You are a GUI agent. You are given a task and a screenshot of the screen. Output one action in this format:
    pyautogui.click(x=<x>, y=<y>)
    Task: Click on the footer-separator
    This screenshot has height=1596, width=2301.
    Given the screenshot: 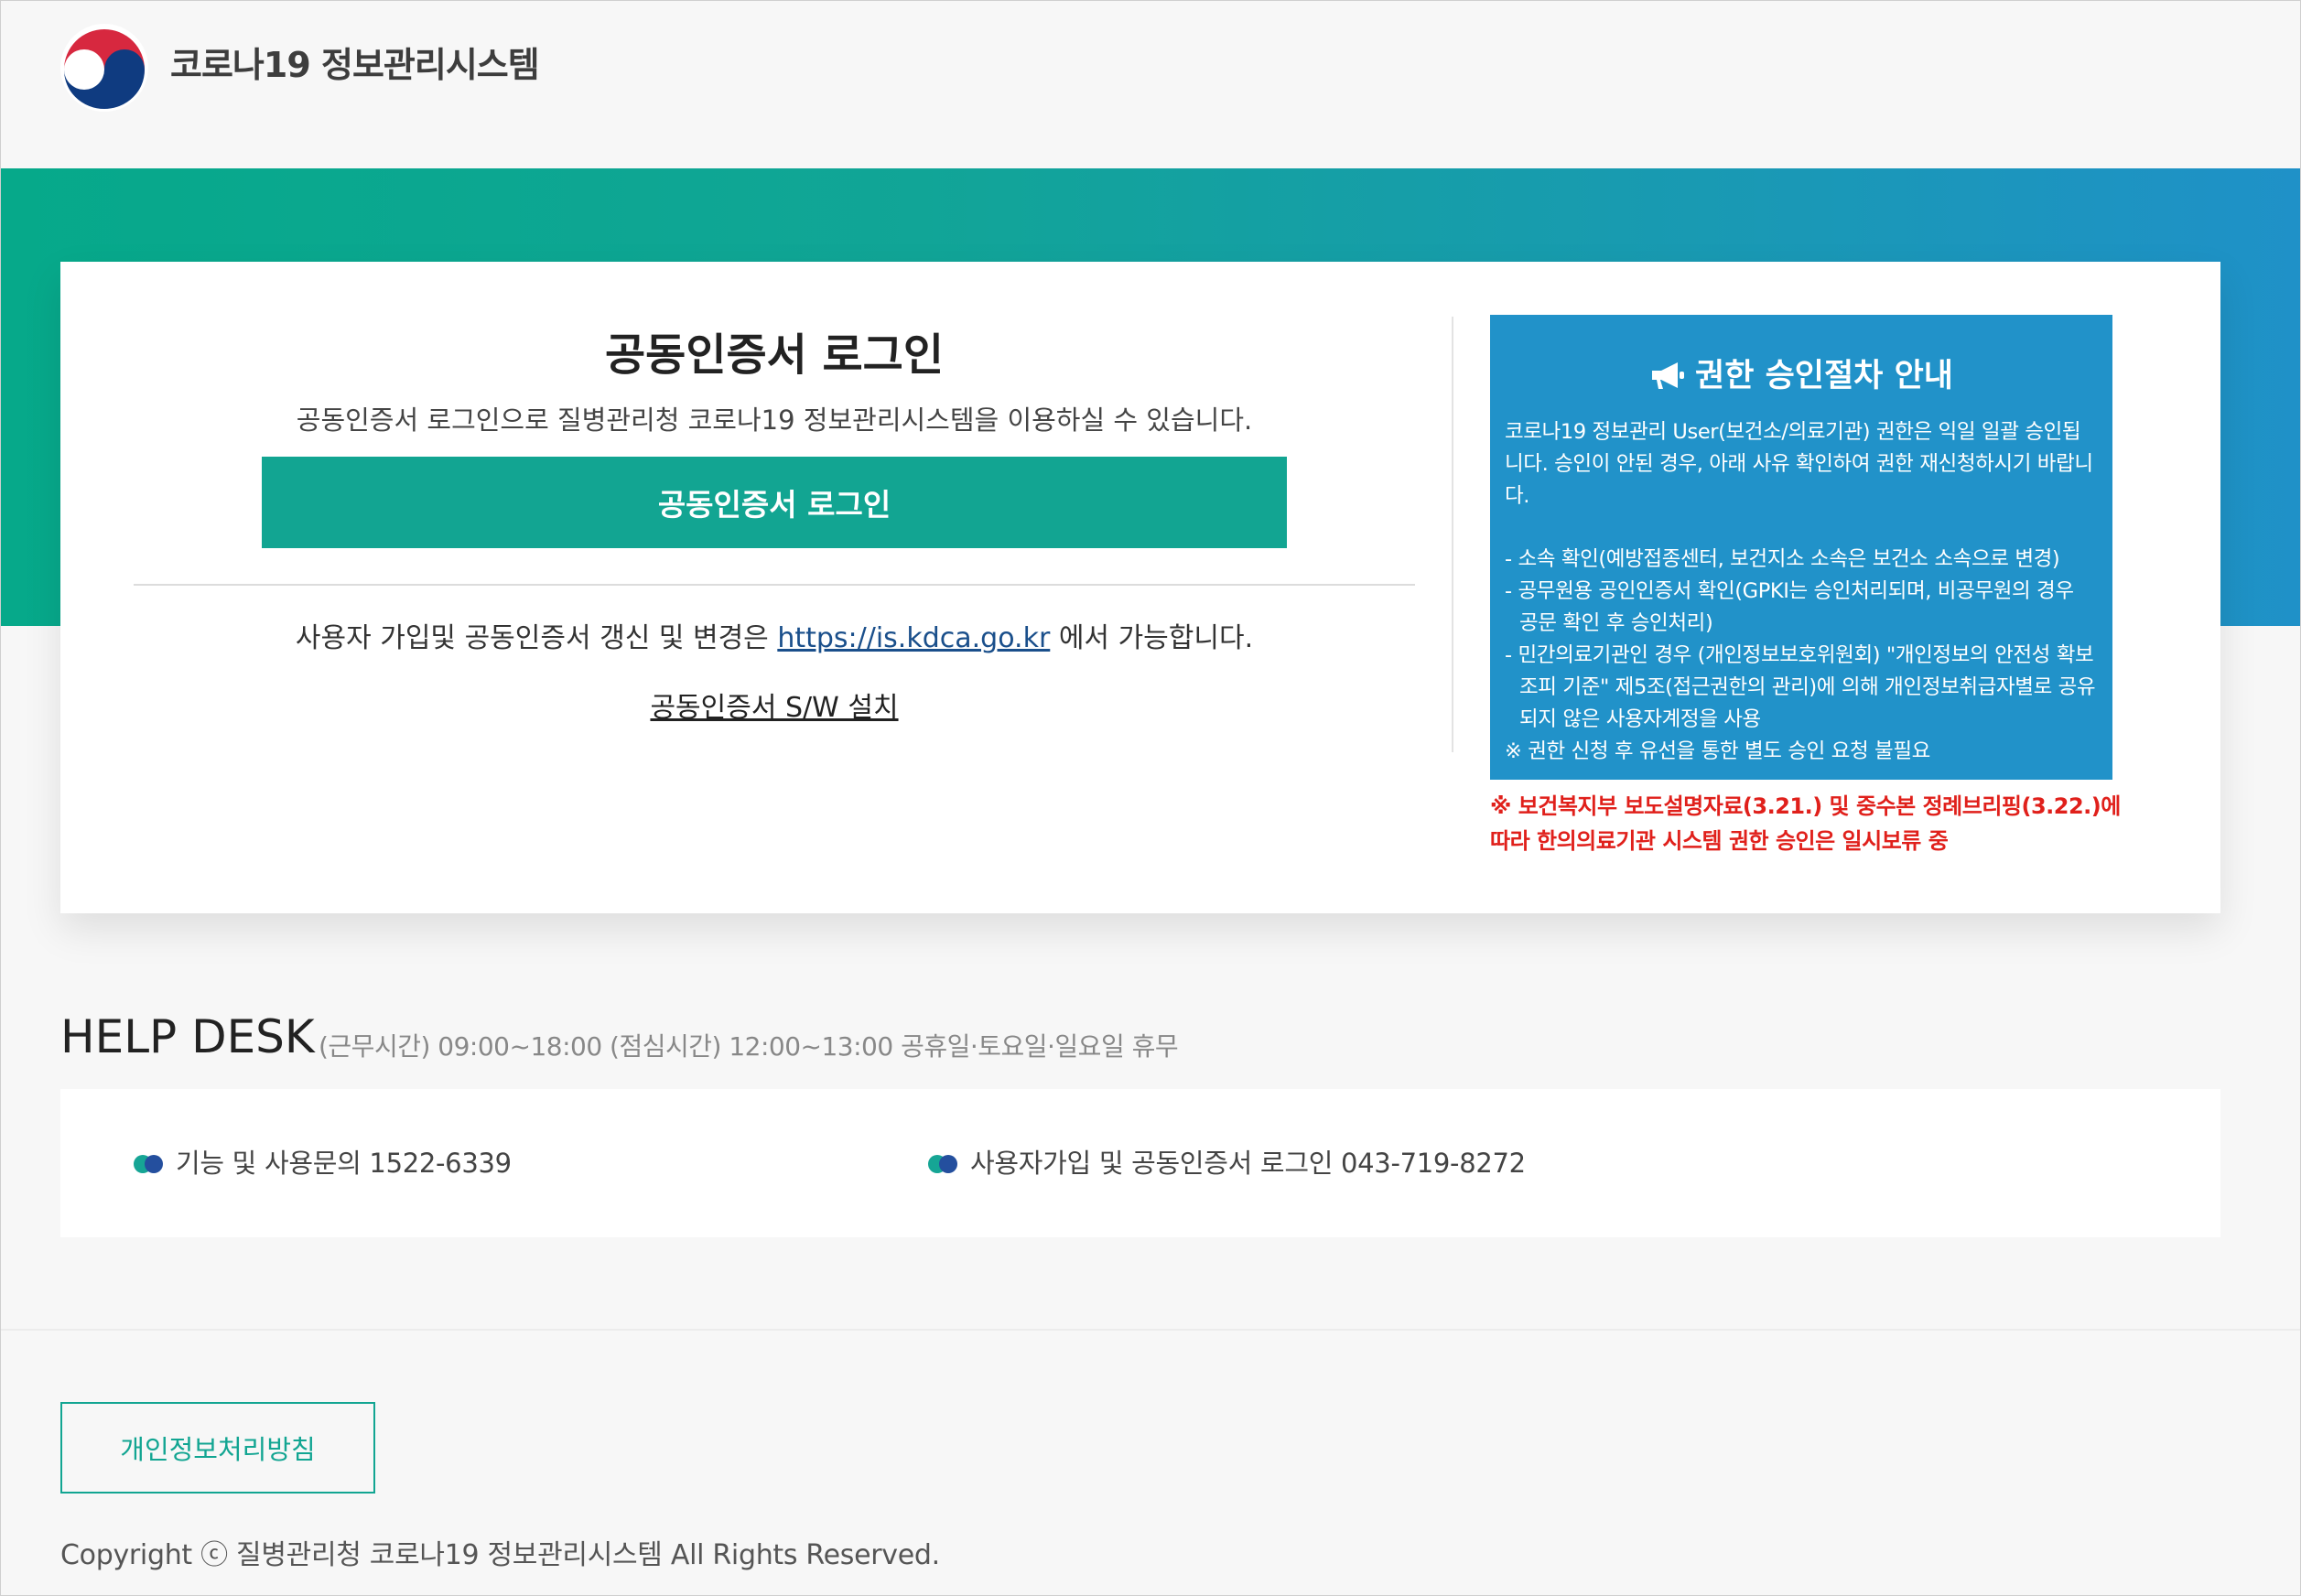 What is the action you would take?
    pyautogui.click(x=1150, y=1330)
    